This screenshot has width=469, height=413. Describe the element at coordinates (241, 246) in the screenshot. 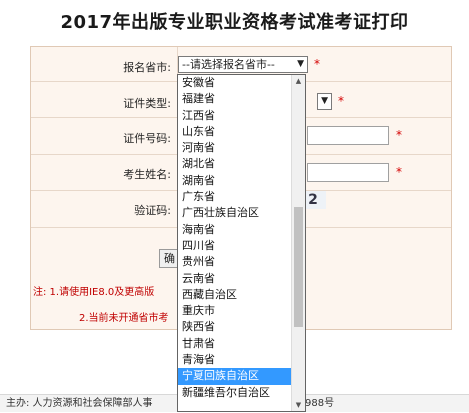

I see `dropdown-option: 四川省` at that location.